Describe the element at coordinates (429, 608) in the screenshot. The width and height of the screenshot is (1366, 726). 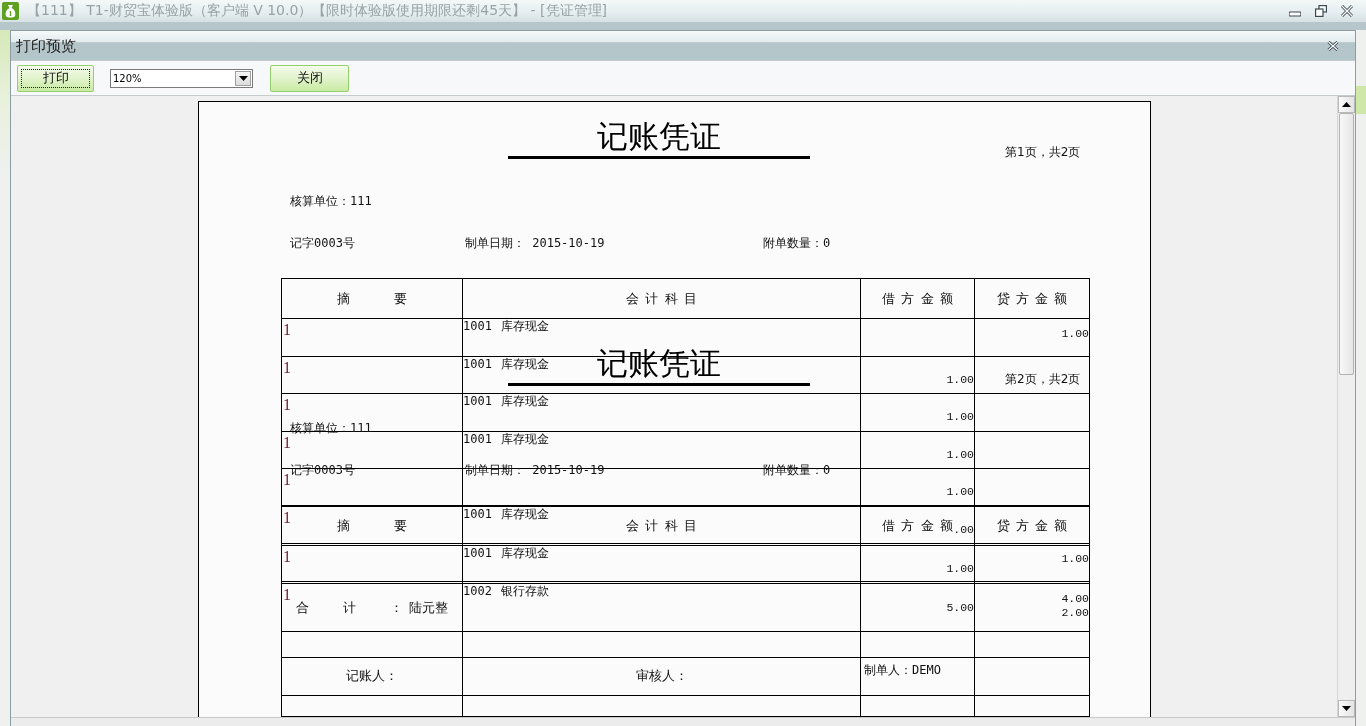
I see `amount-in-words: 陆元整` at that location.